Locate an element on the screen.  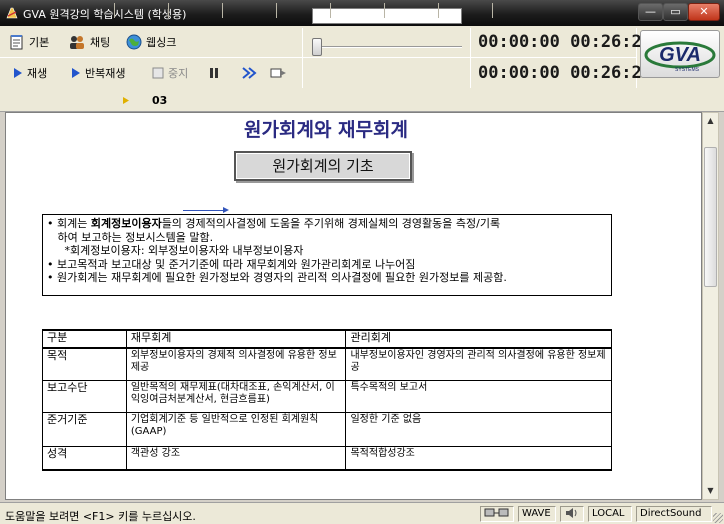
table-cell: 외부정보이용자의 경제적 의사결정에 유용한 정보제공 is located at coordinates (236, 364).